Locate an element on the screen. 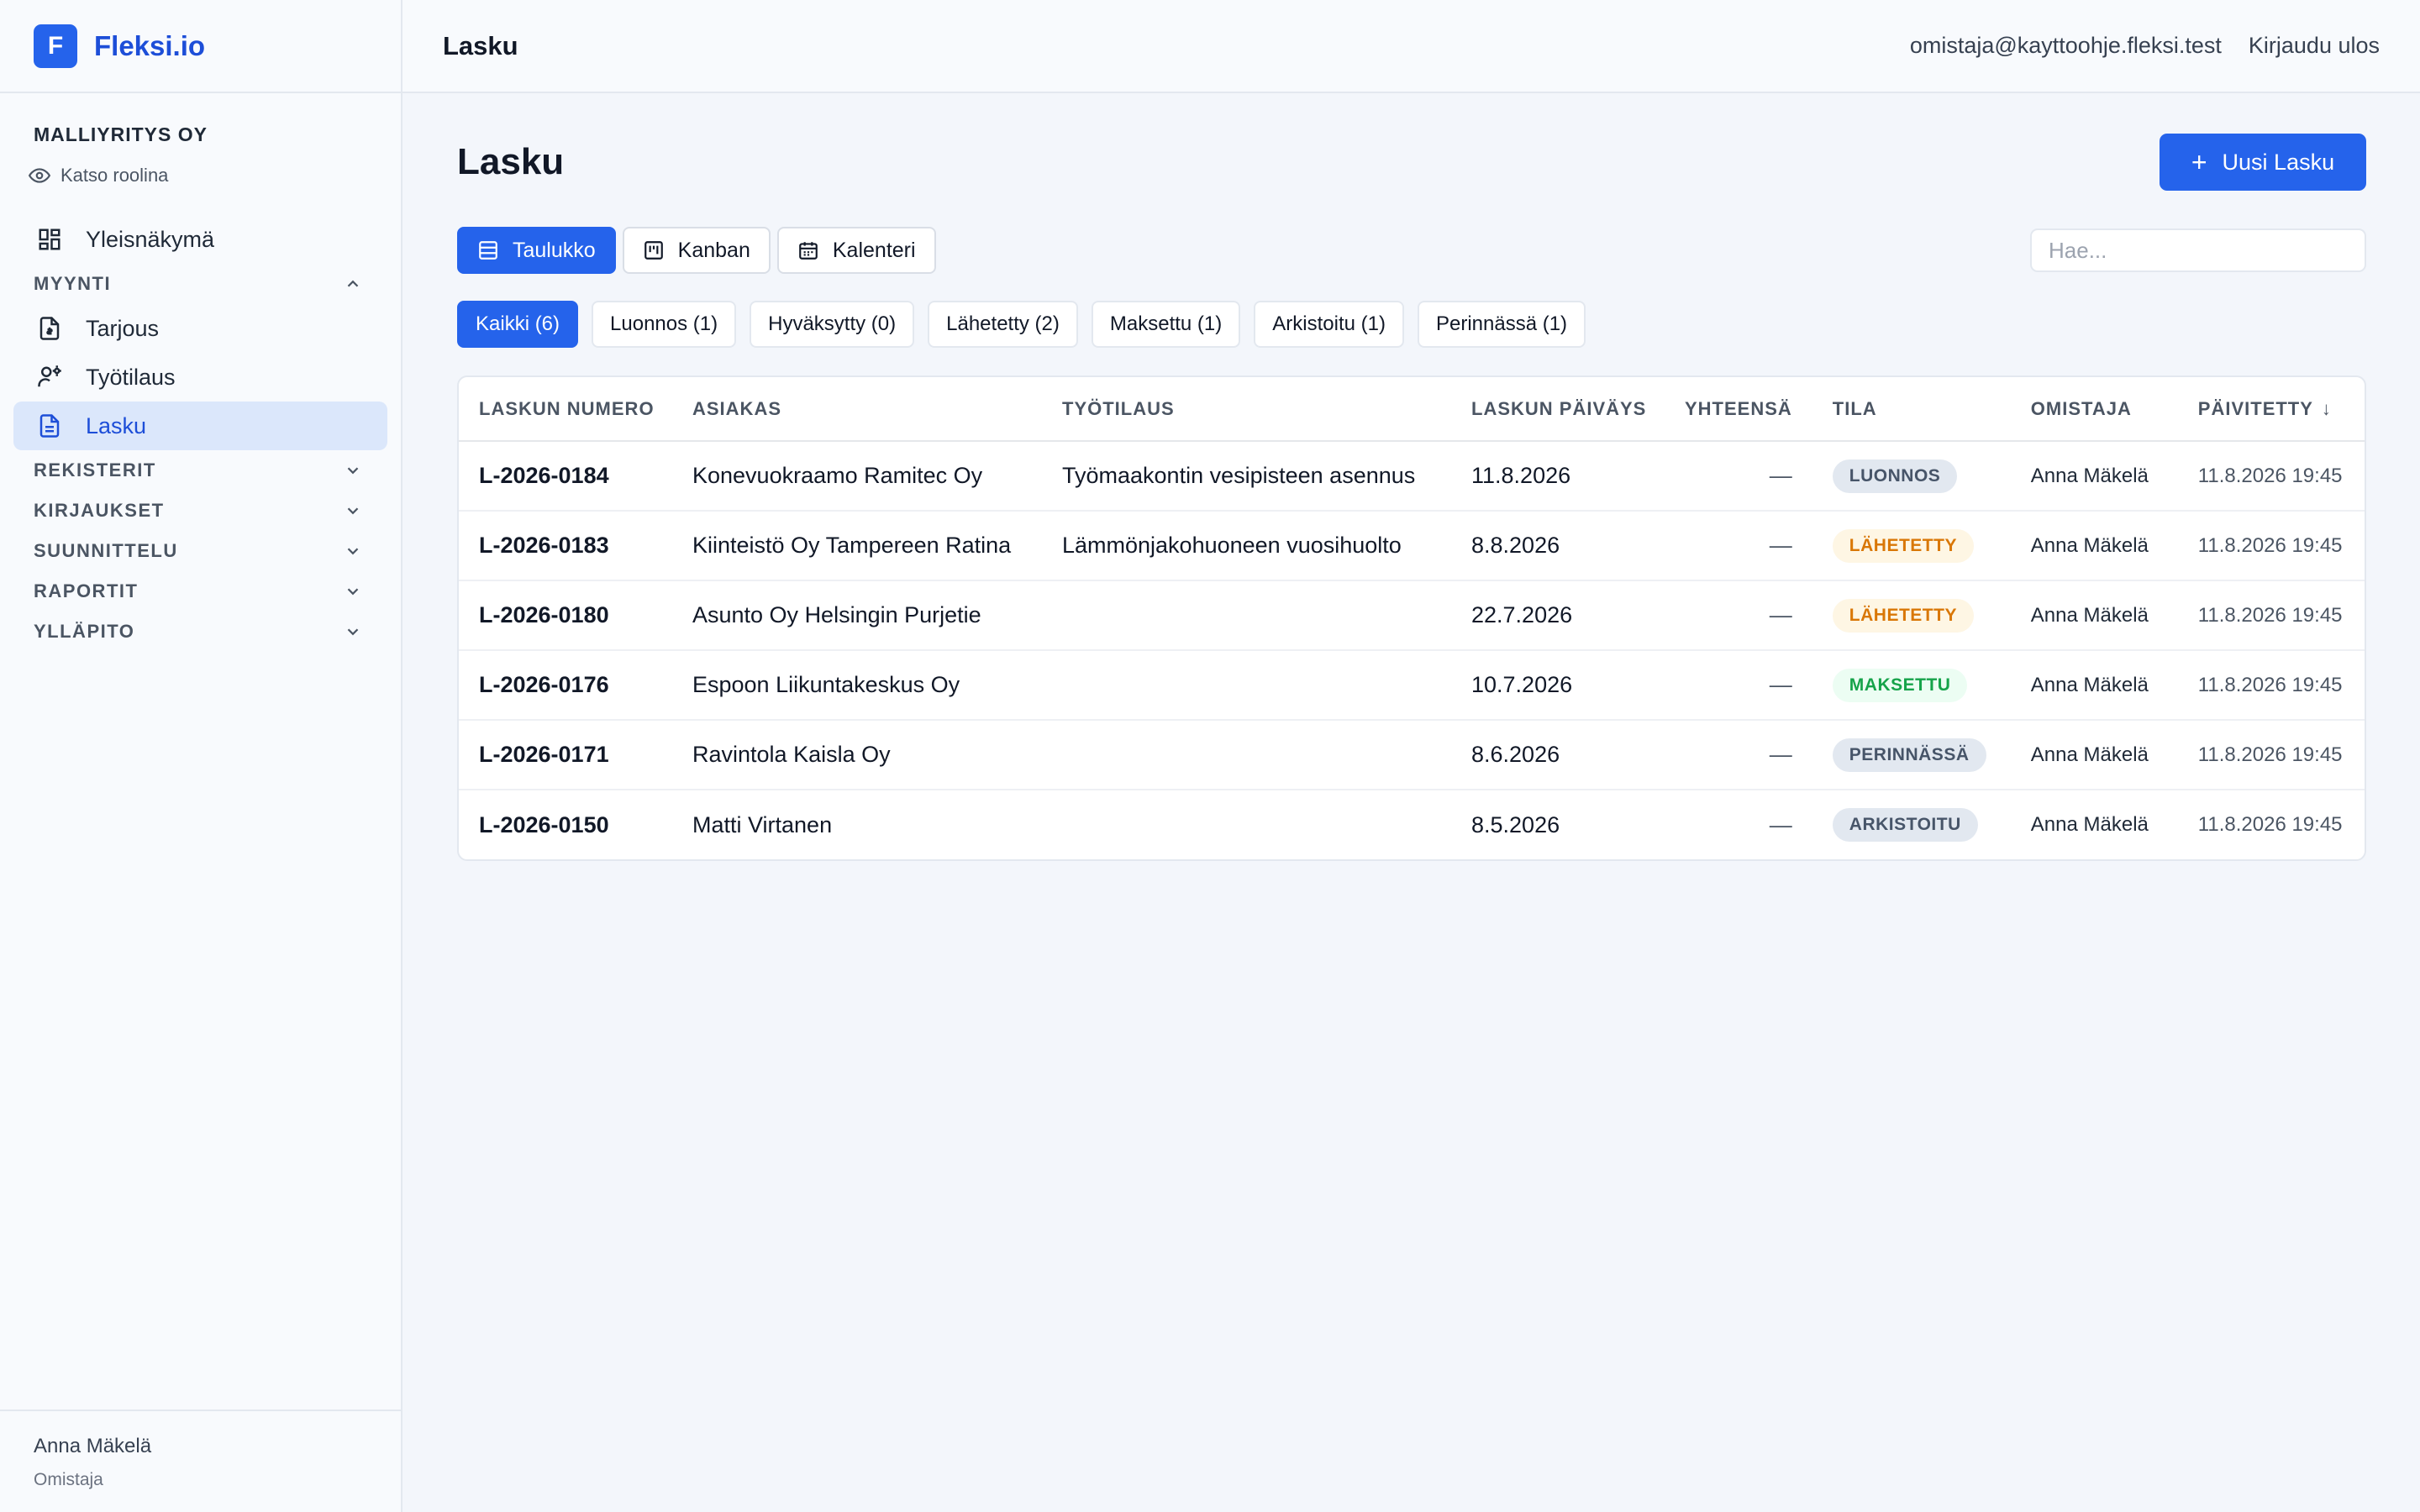 This screenshot has height=1512, width=2420. customer-cell: Ravintola Kaisla Oy is located at coordinates (857, 755).